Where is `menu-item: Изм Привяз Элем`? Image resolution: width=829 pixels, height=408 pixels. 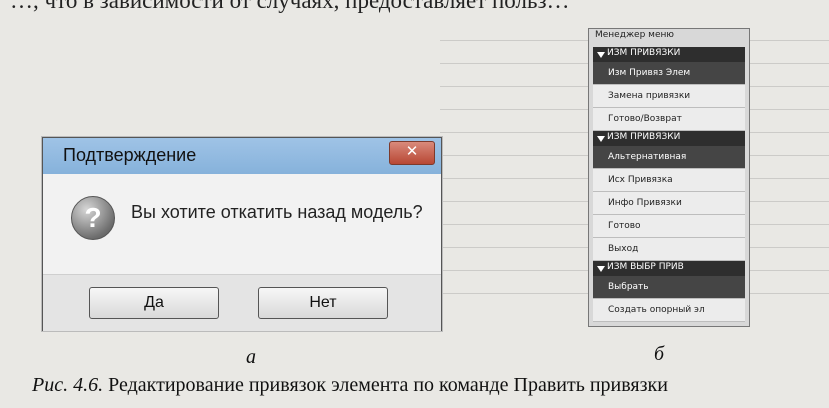 menu-item: Изм Привяз Элем is located at coordinates (669, 73).